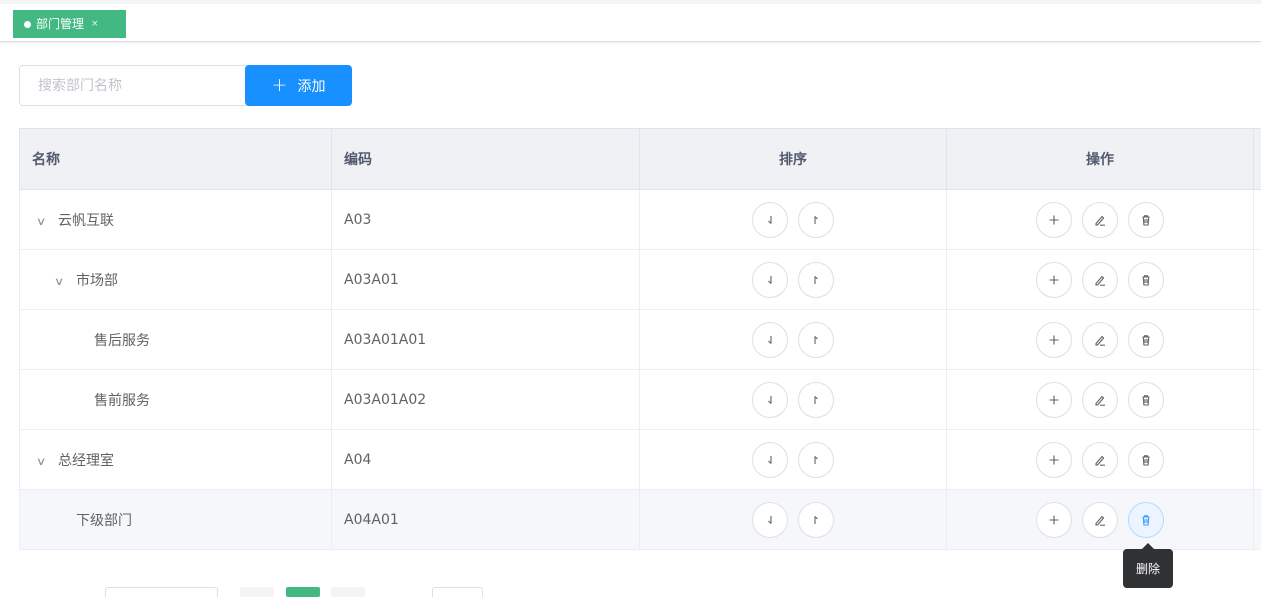  I want to click on dept-name: 云帆互联, so click(86, 221).